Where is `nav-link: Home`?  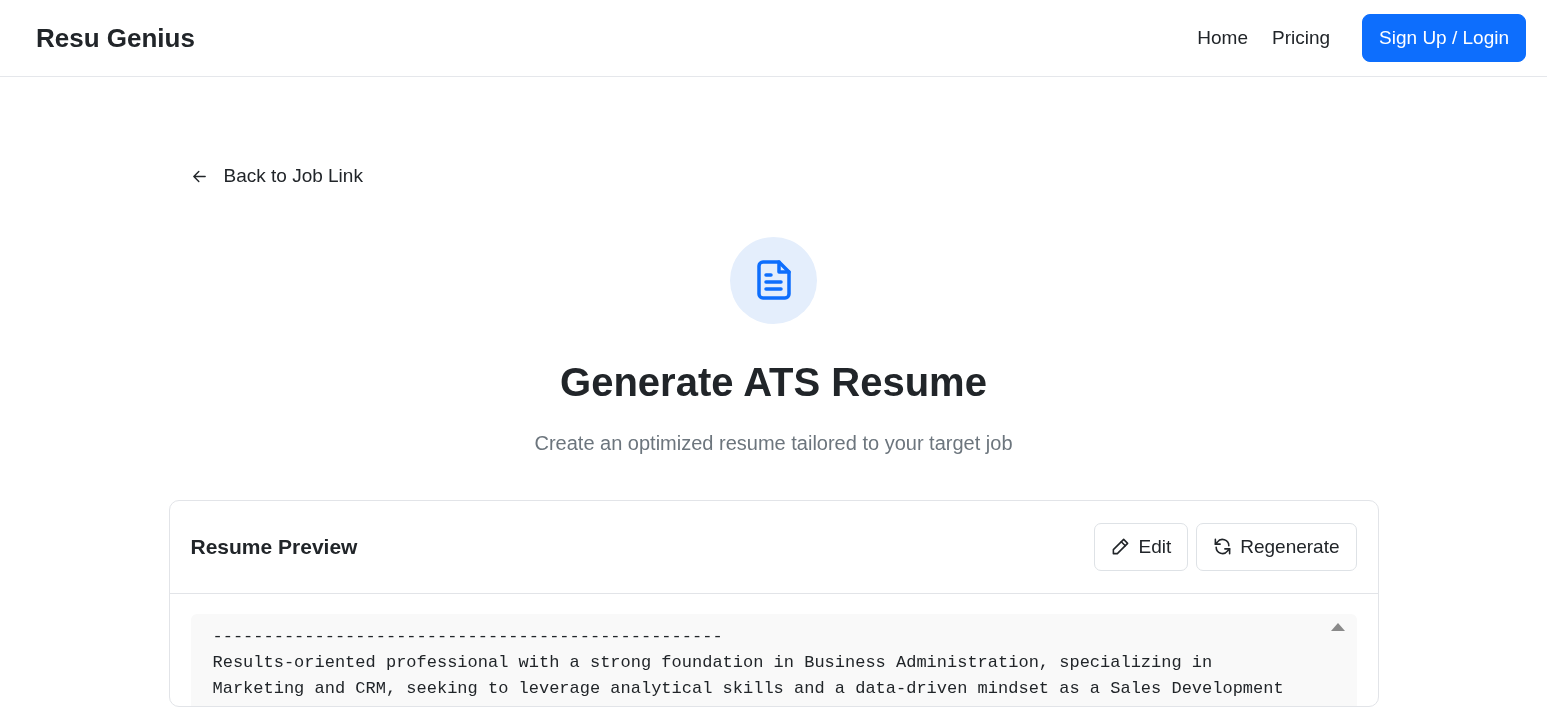
nav-link: Home is located at coordinates (1222, 38).